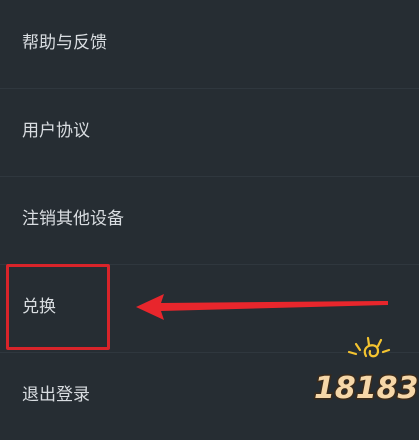 This screenshot has width=419, height=440. Describe the element at coordinates (73, 219) in the screenshot. I see `menu-item-label: 注销其他设备` at that location.